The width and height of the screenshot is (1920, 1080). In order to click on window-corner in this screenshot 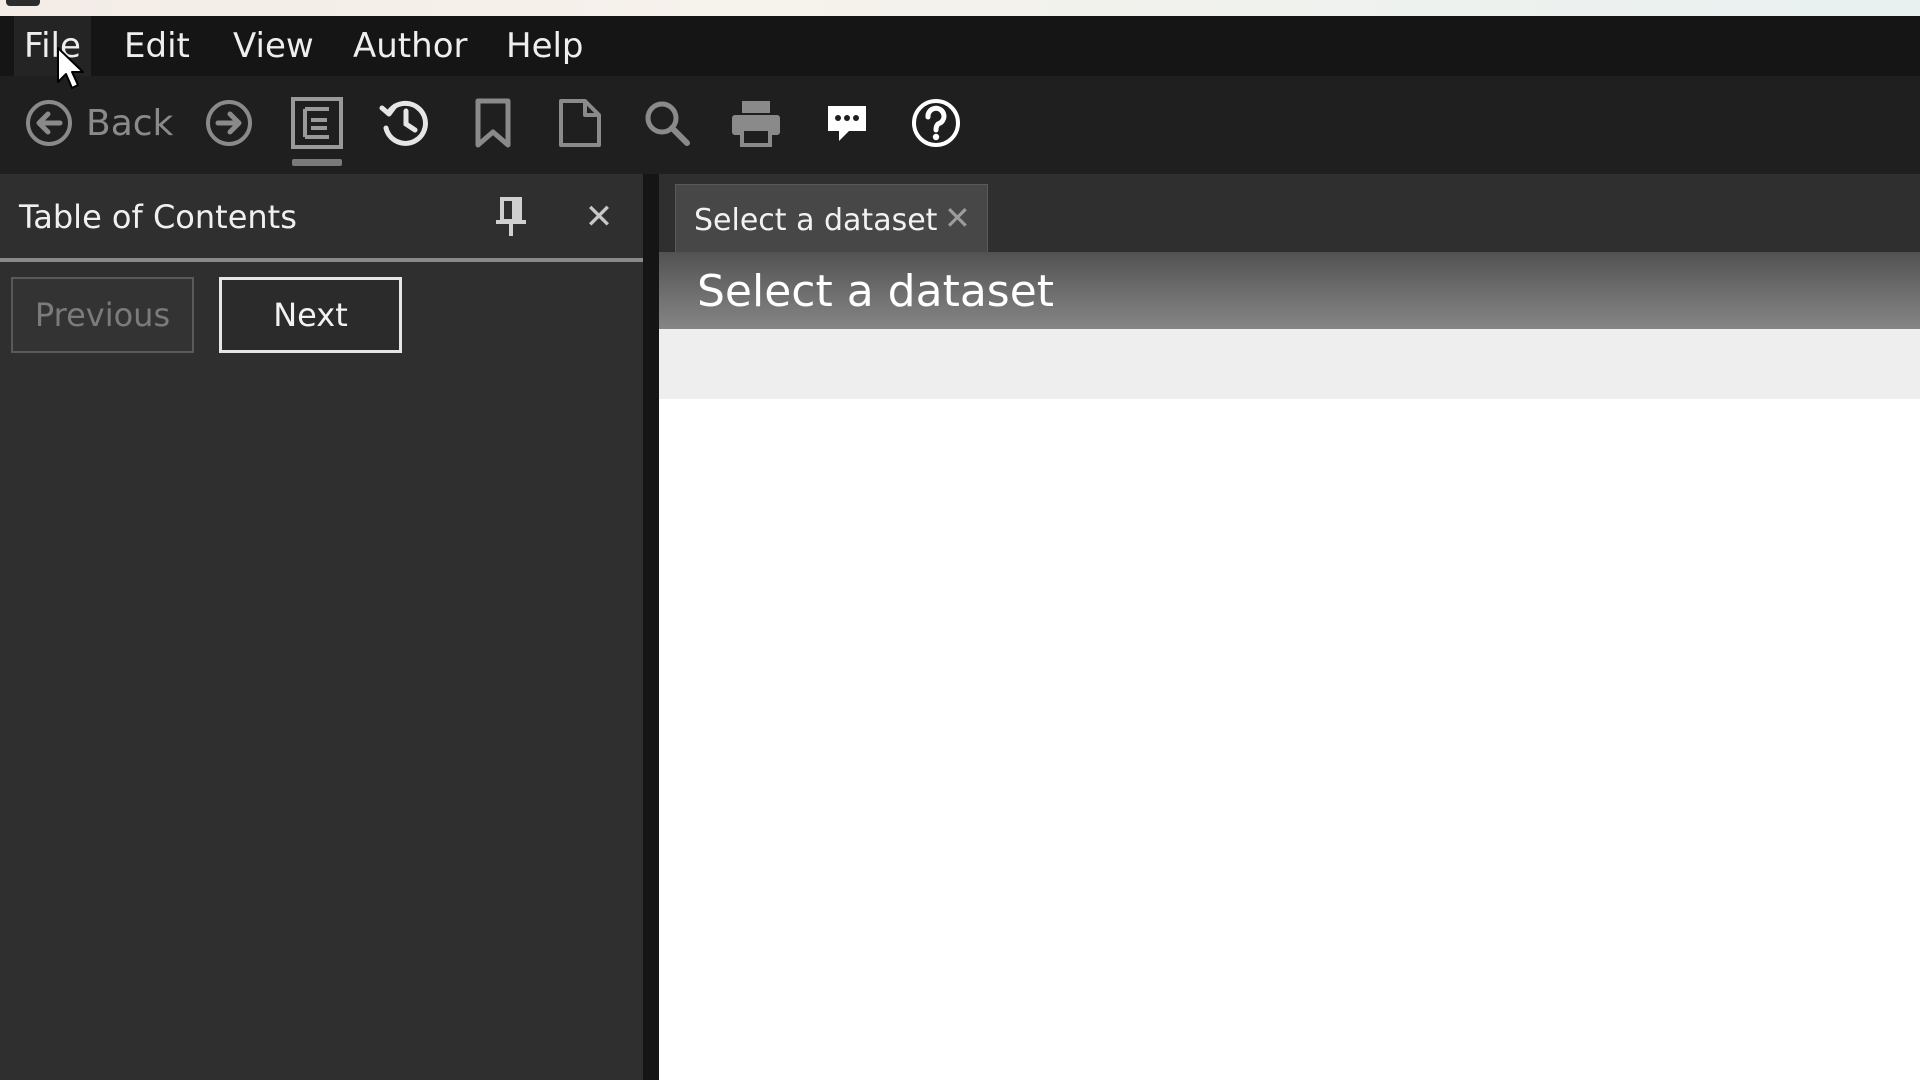, I will do `click(23, 3)`.